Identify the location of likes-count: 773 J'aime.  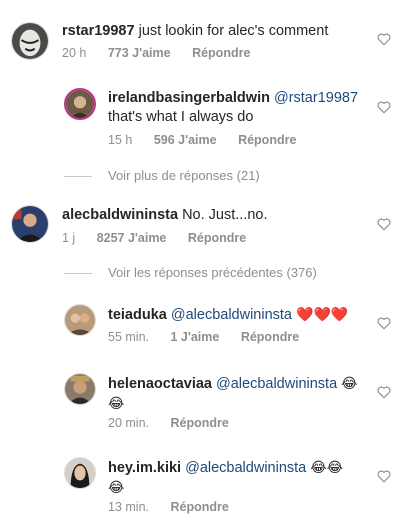
(139, 53).